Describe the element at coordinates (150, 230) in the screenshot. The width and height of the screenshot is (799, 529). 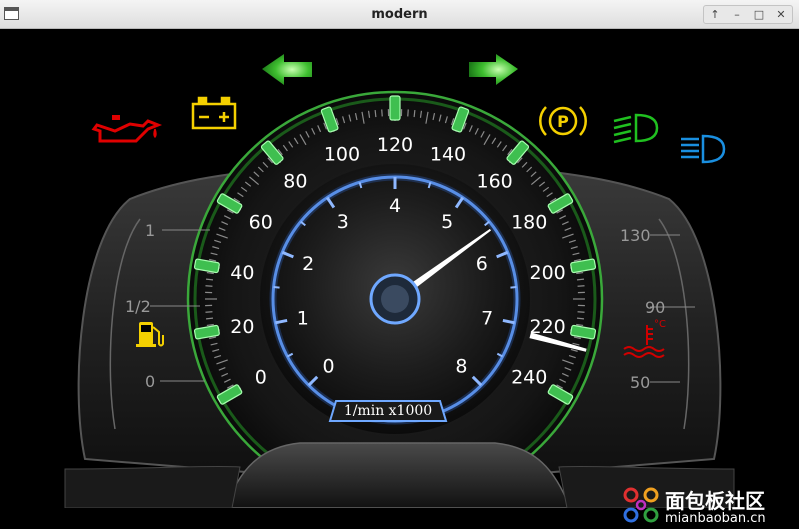
I see `fuel-label-full: 1` at that location.